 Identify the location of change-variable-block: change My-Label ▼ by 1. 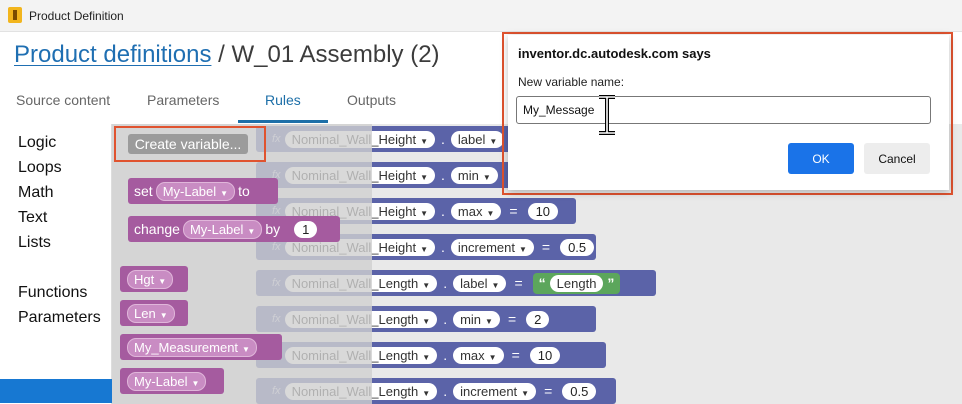
(234, 229).